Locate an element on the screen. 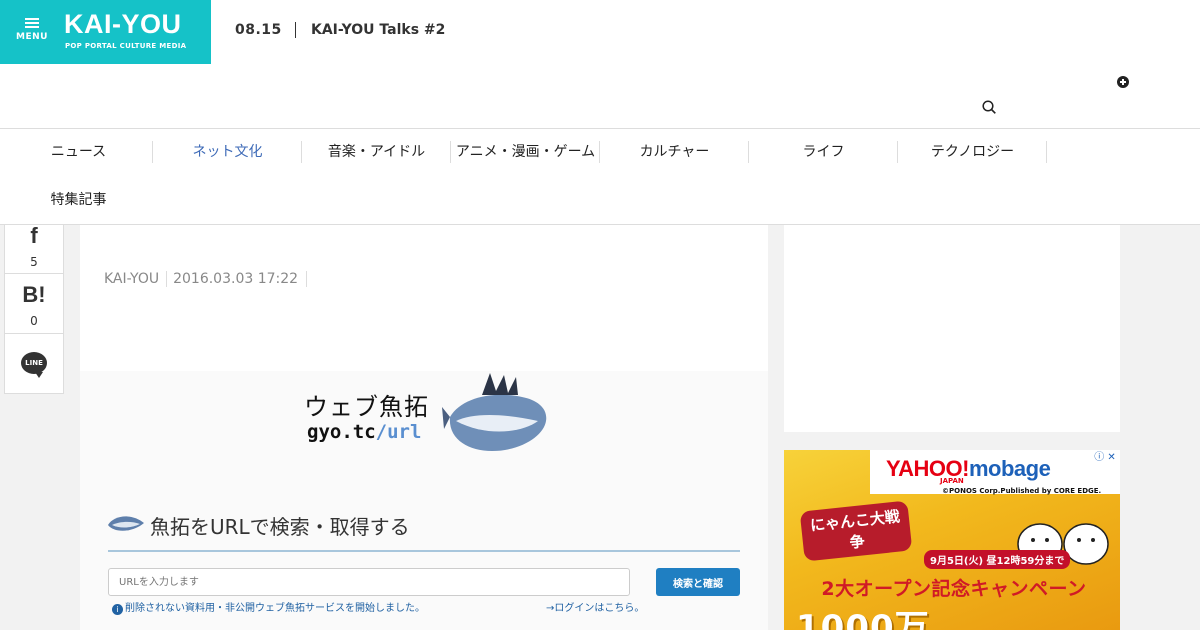 This screenshot has width=1200, height=630. service-notice: i 削除されない資料用・非公開ウェブ魚拓サービスを開始しました。 is located at coordinates (268, 607).